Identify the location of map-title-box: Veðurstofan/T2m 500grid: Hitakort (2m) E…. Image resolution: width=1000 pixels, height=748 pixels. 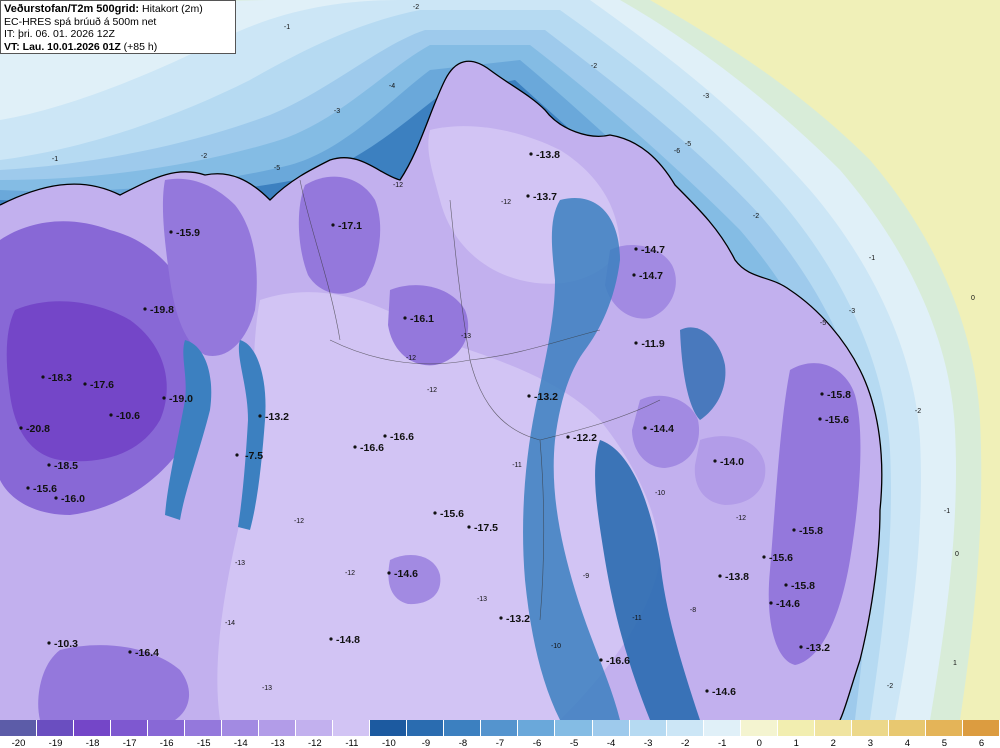
(118, 27).